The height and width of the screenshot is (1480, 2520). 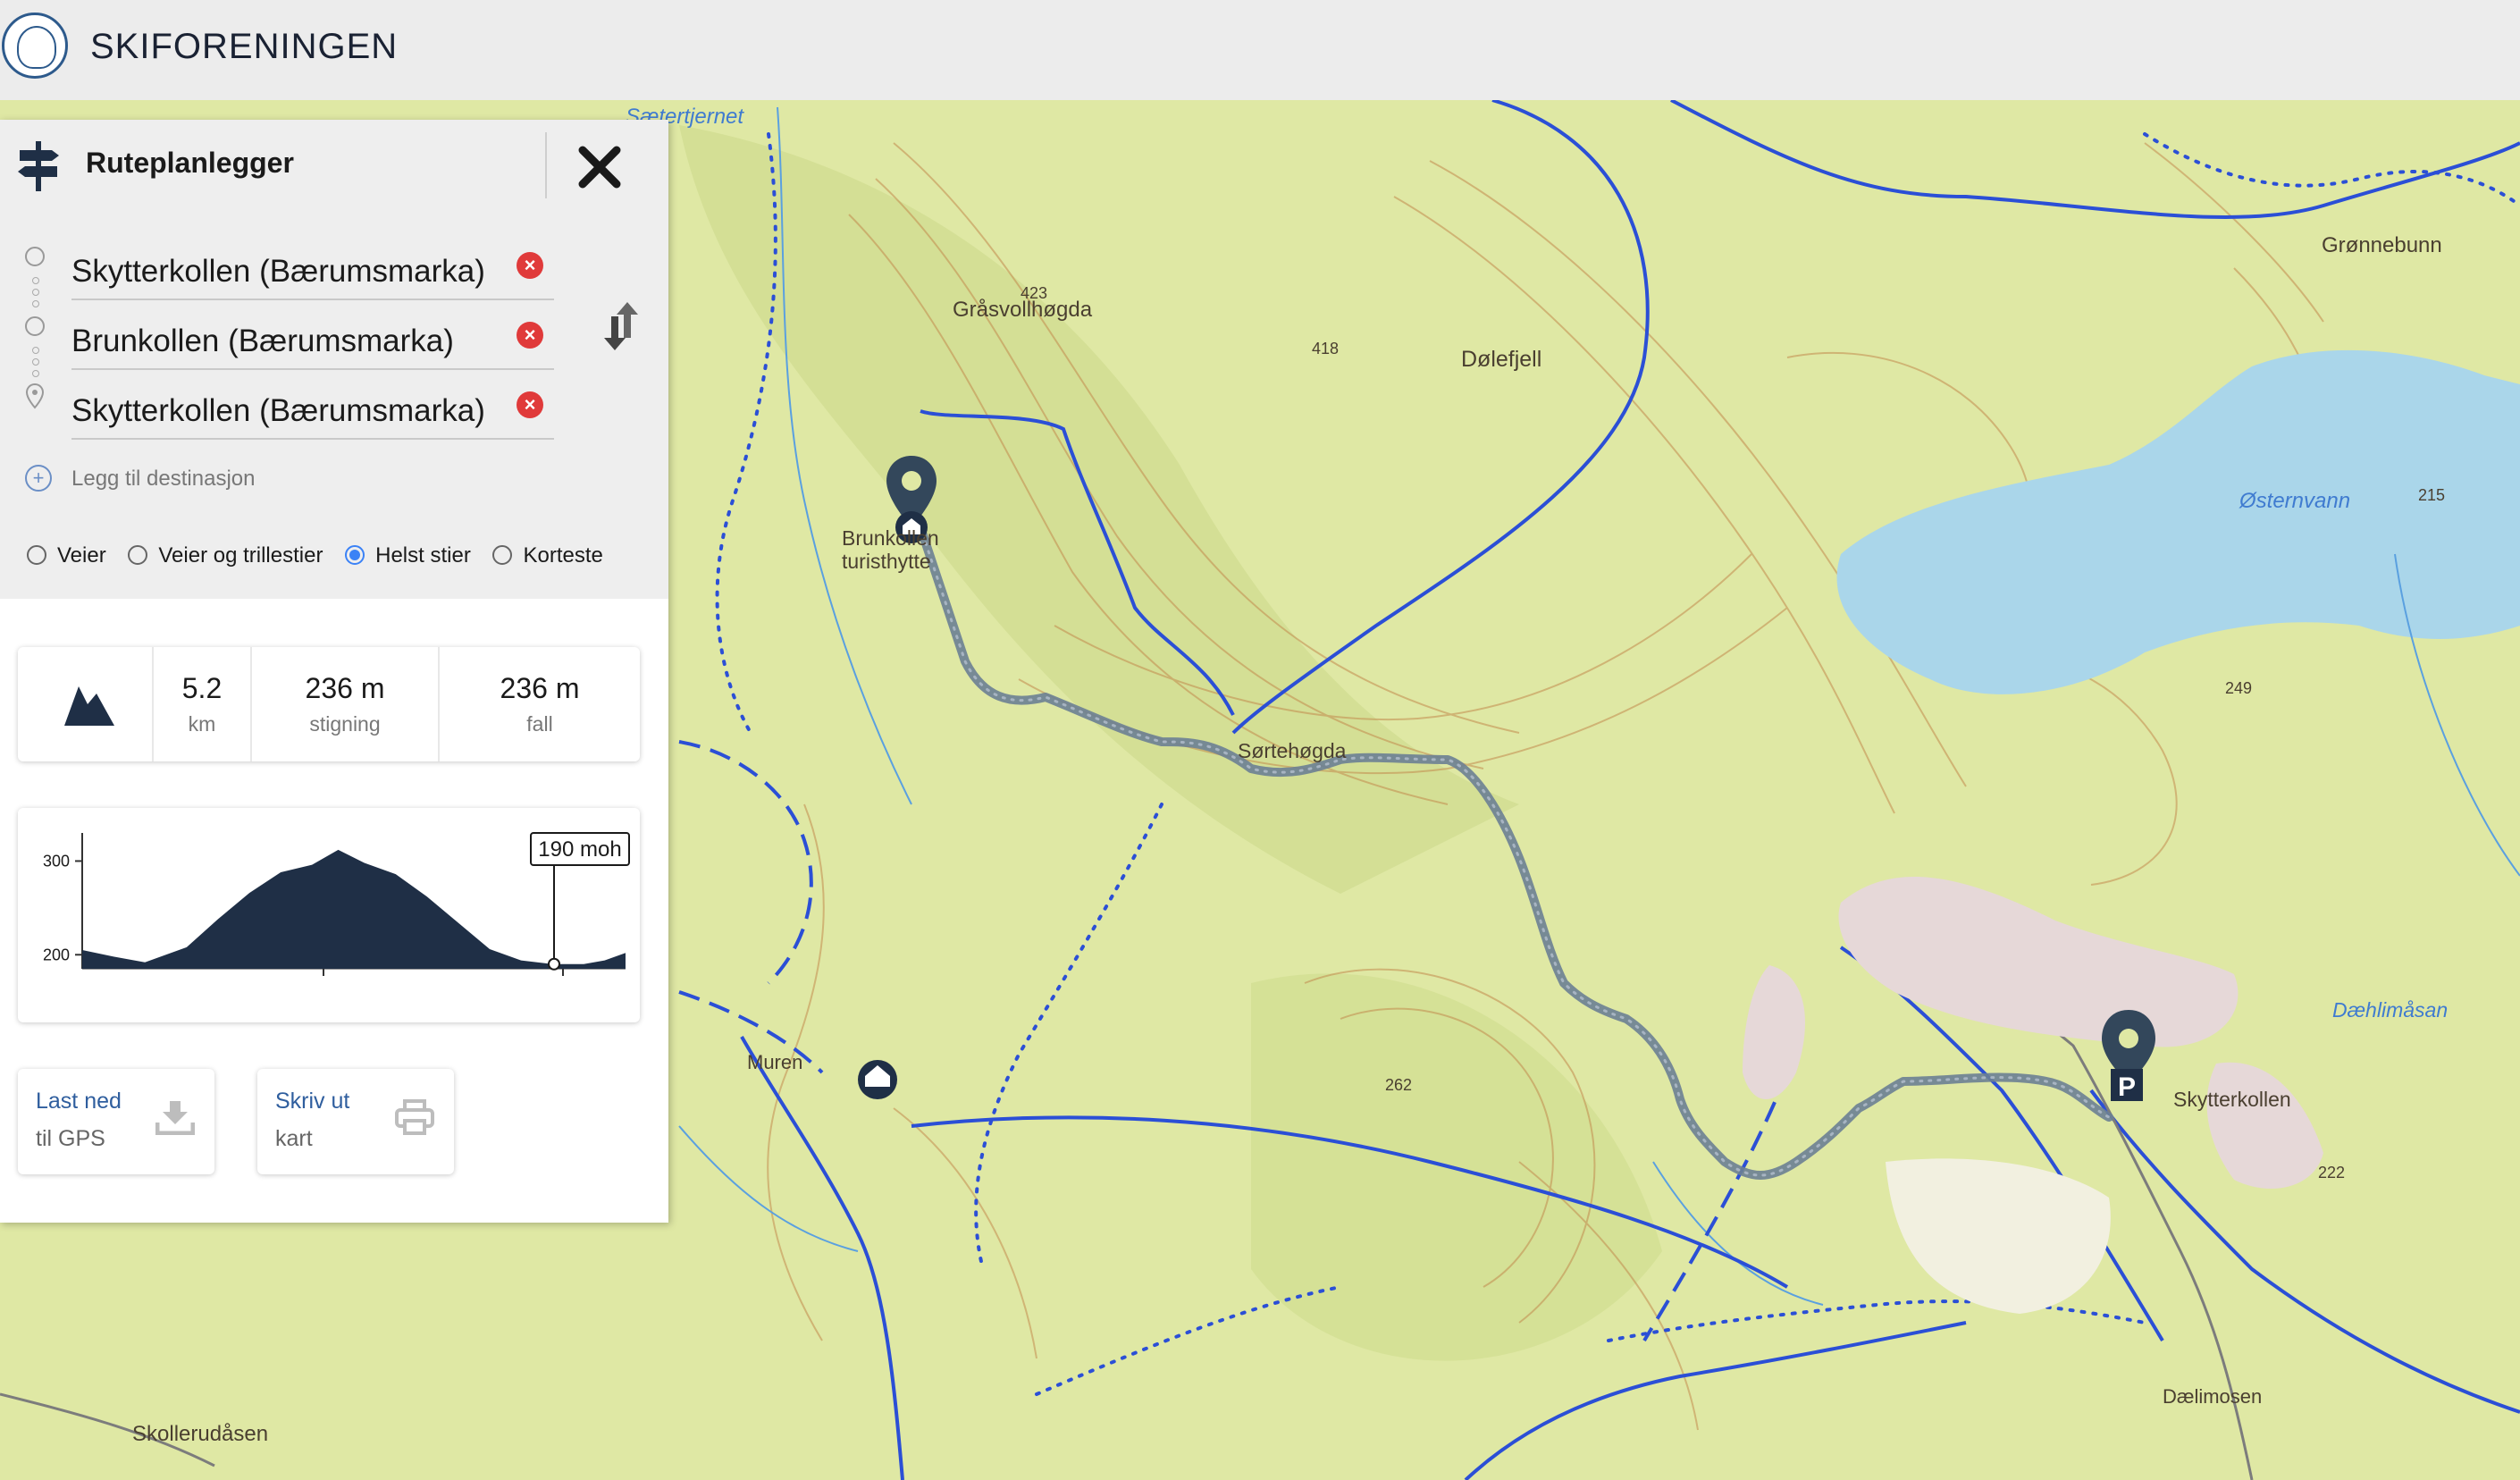 I want to click on waypoint-icon, so click(x=35, y=326).